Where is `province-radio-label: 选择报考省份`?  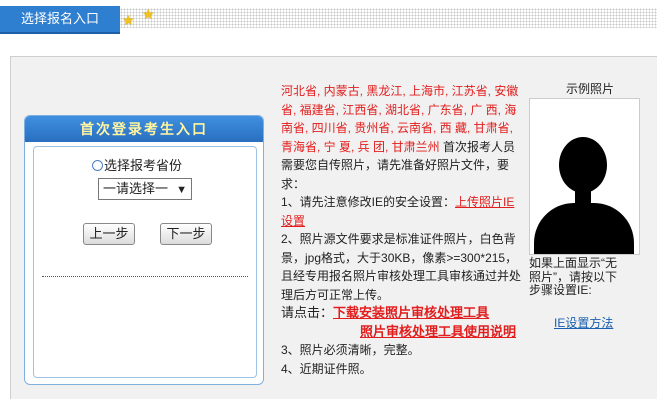 province-radio-label: 选择报考省份 is located at coordinates (143, 165).